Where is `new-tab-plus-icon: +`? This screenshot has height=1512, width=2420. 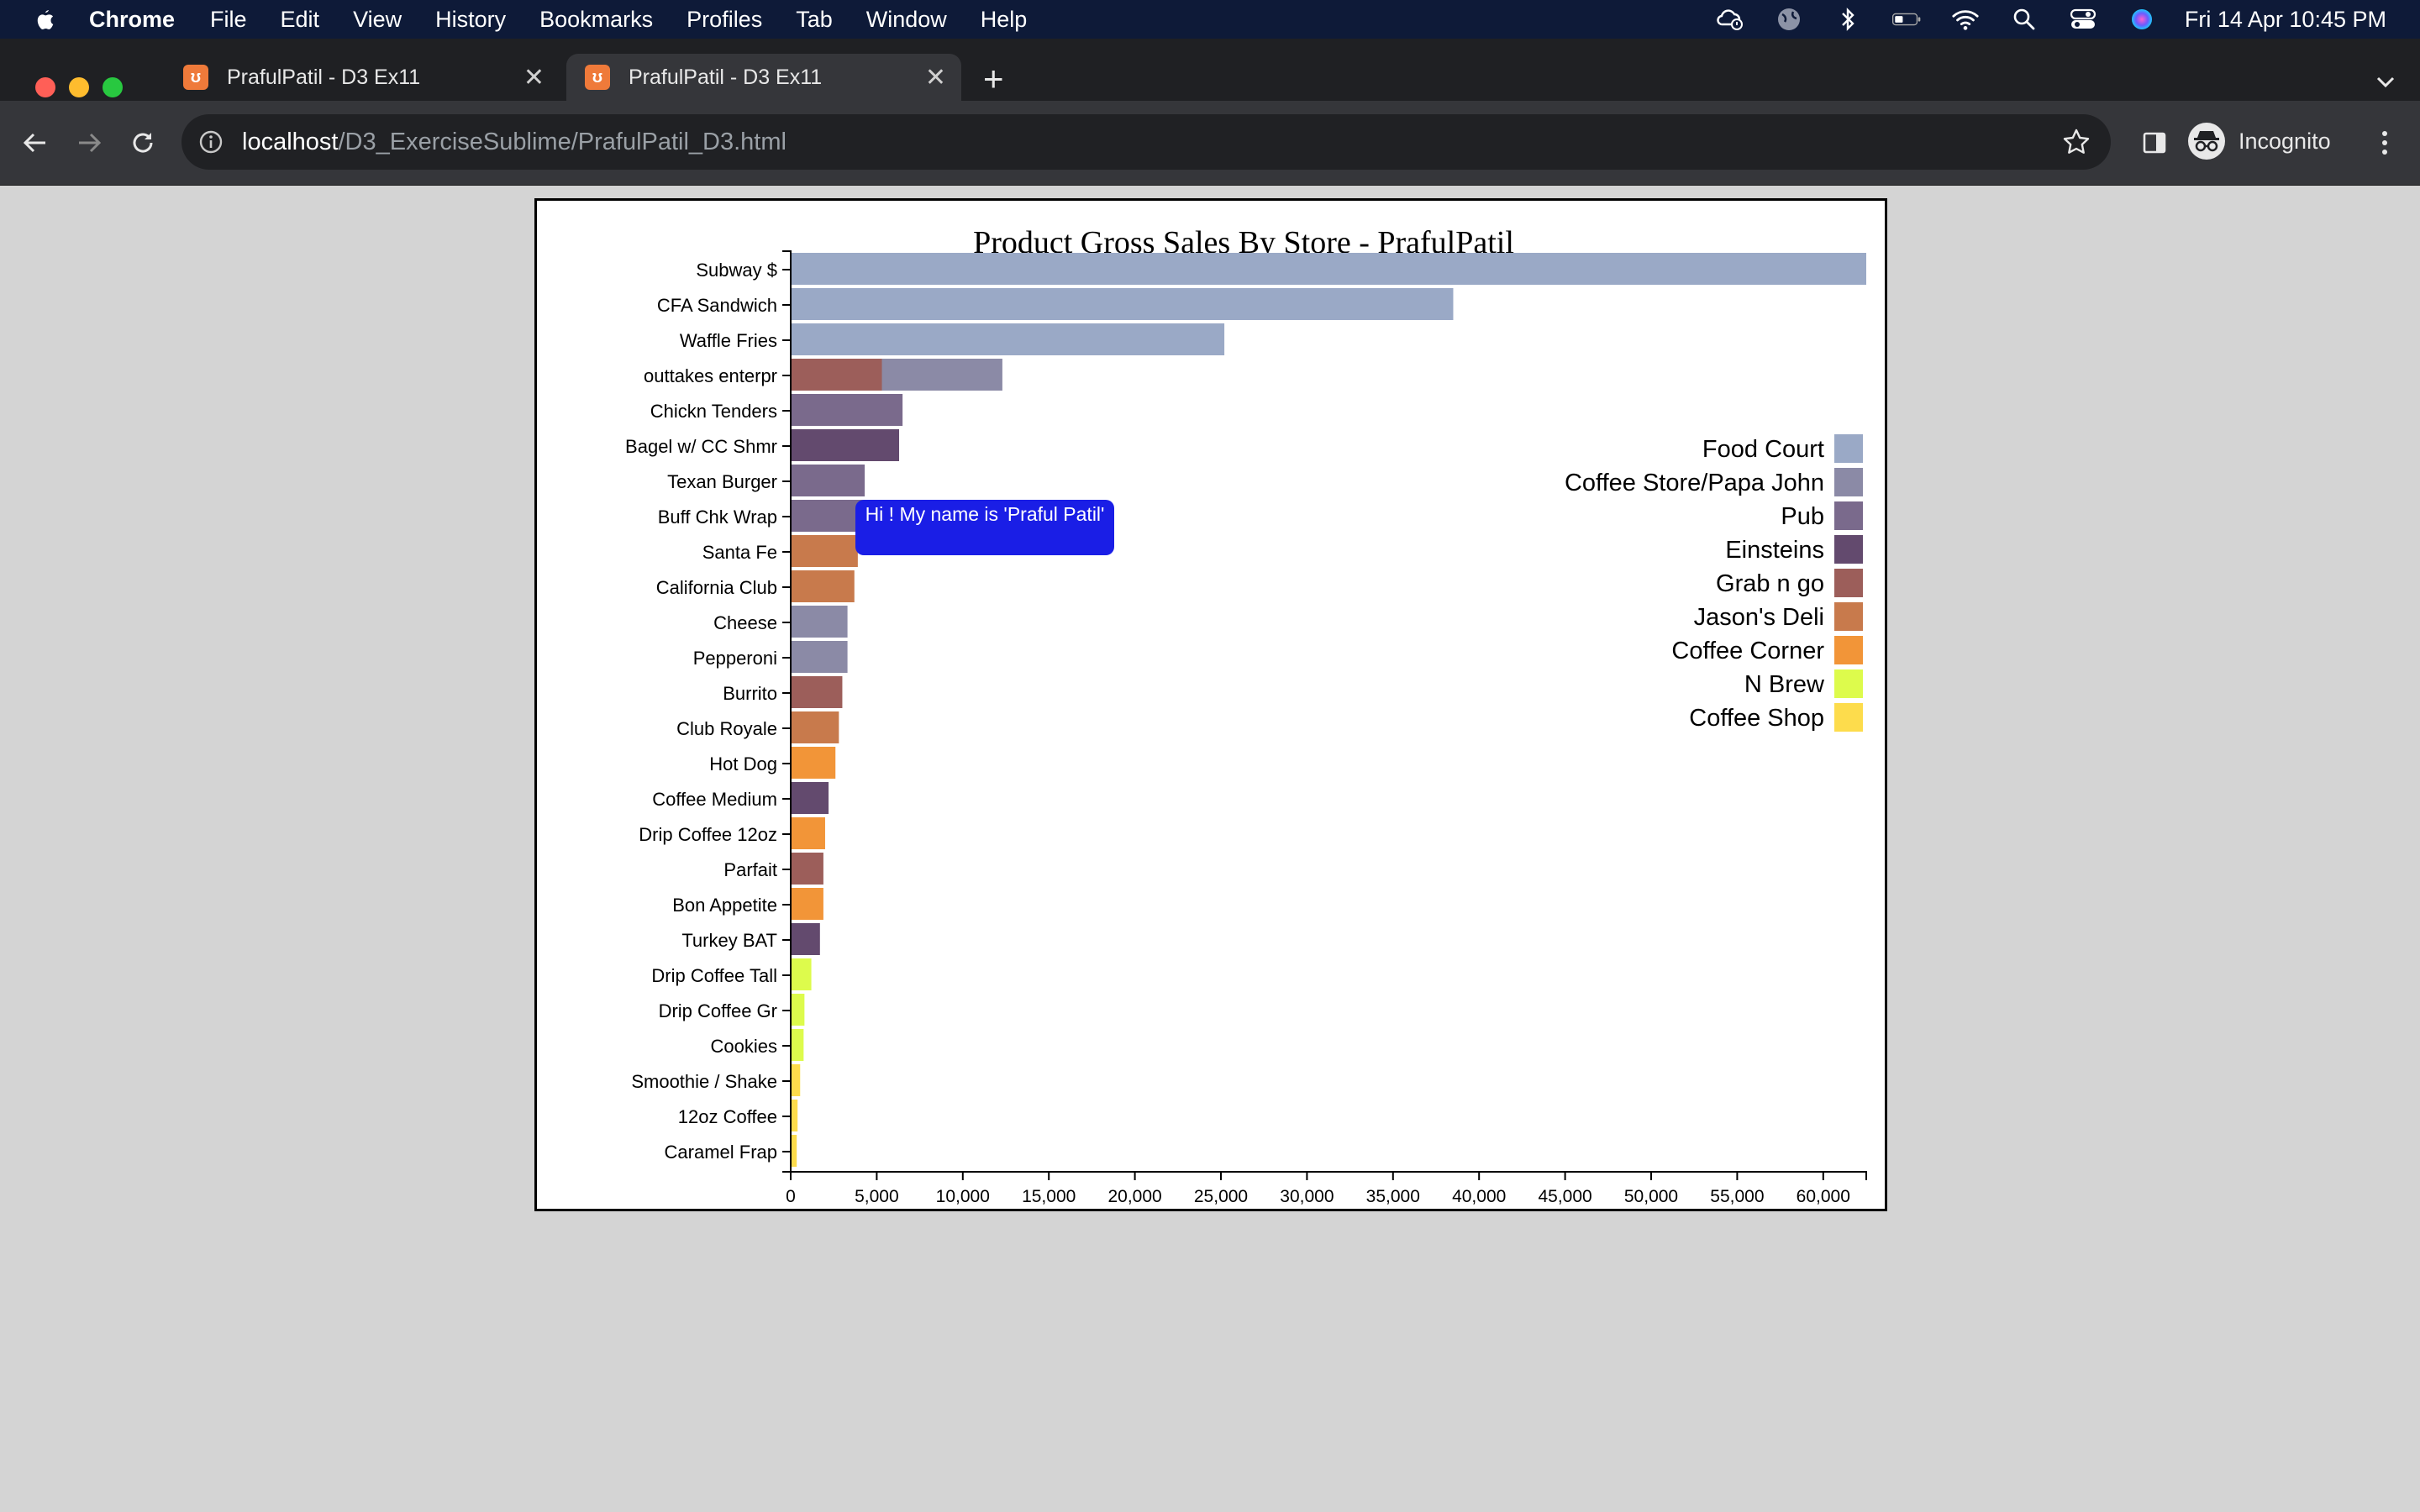
new-tab-plus-icon: + is located at coordinates (993, 79).